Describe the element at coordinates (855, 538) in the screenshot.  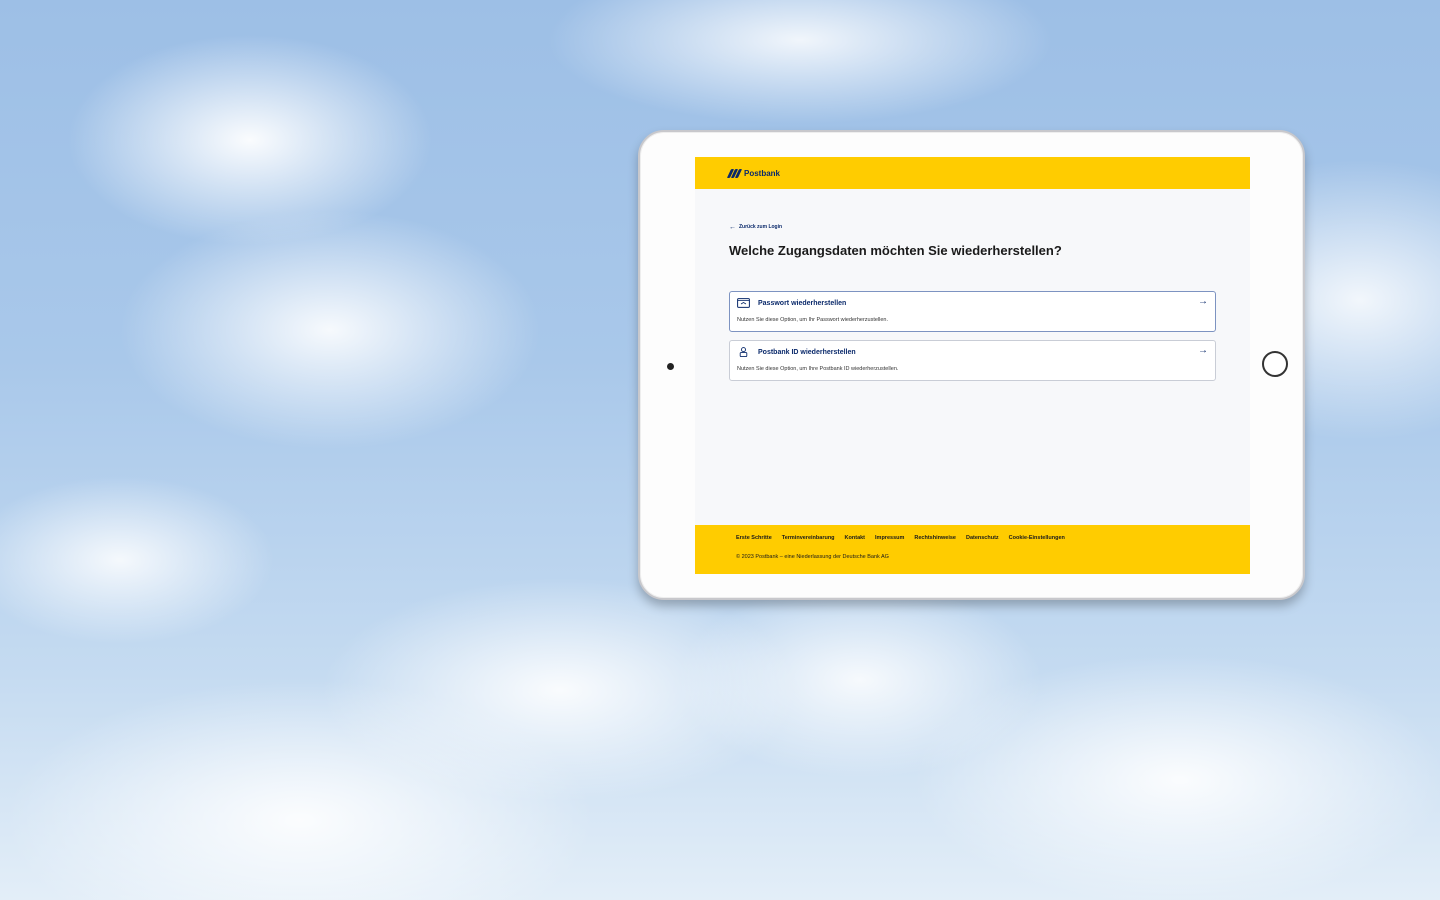
I see `footer-link-kontakt: Kontakt` at that location.